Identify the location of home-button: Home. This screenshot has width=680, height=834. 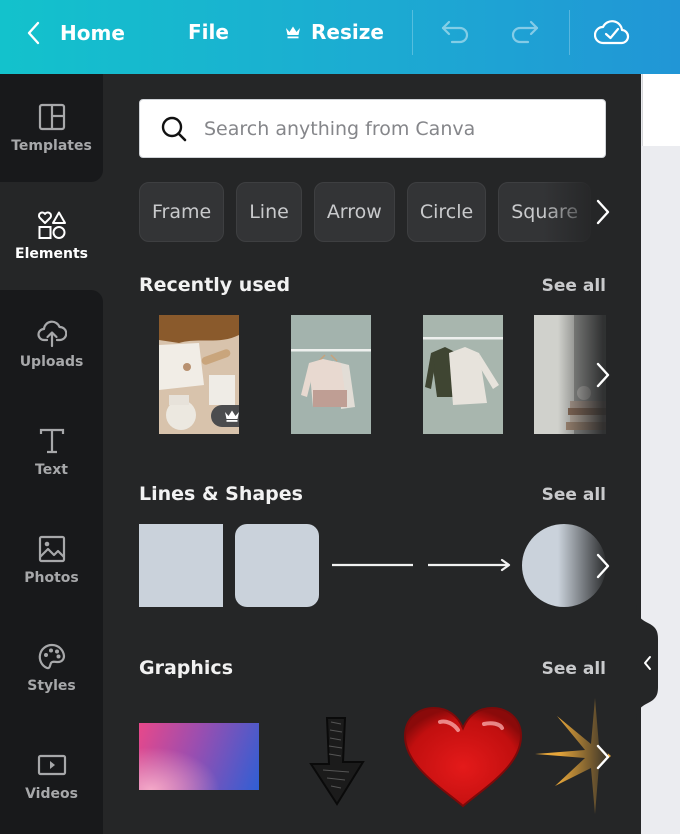
(75, 33).